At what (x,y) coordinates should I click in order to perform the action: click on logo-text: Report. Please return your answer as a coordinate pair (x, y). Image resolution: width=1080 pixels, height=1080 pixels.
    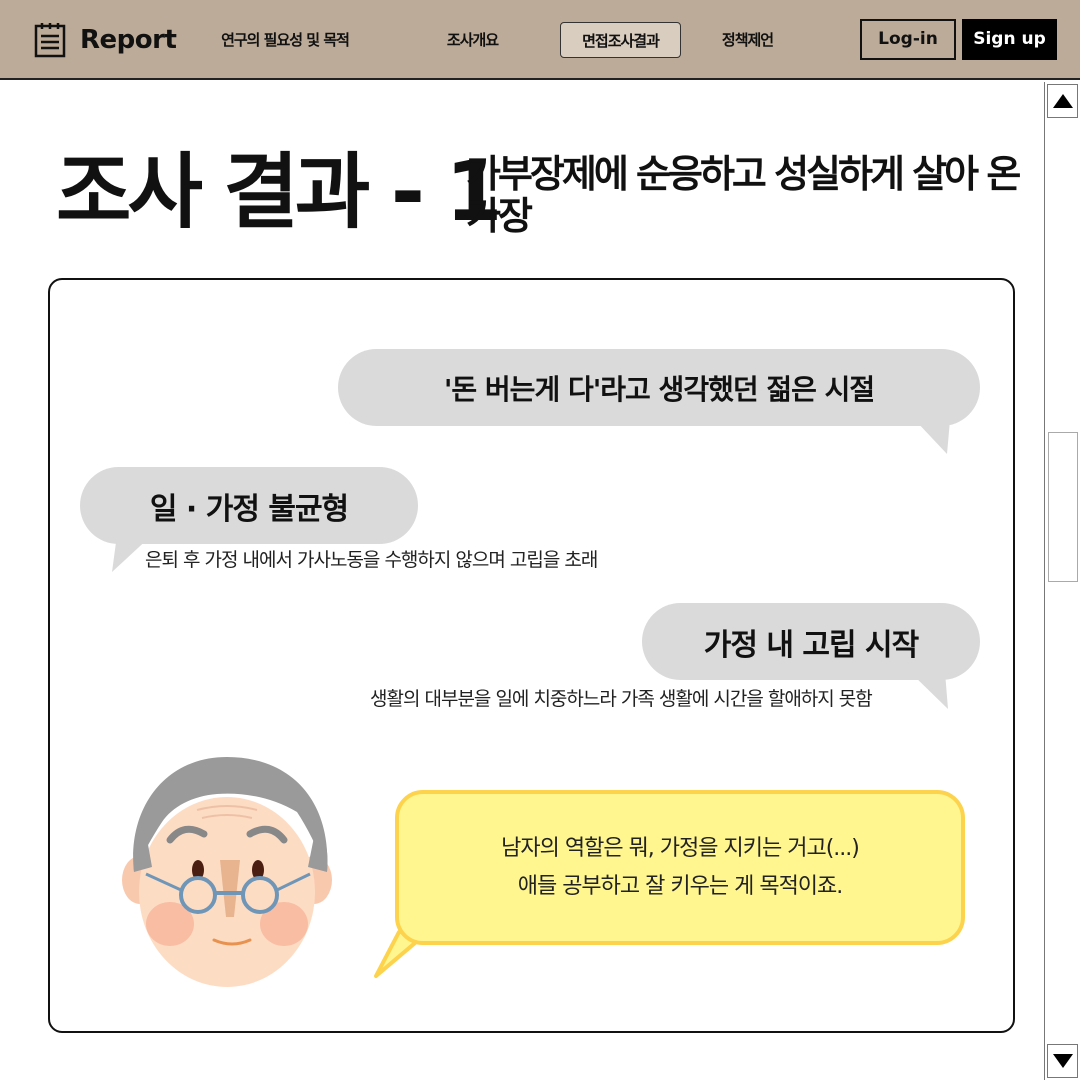
    Looking at the image, I should click on (128, 40).